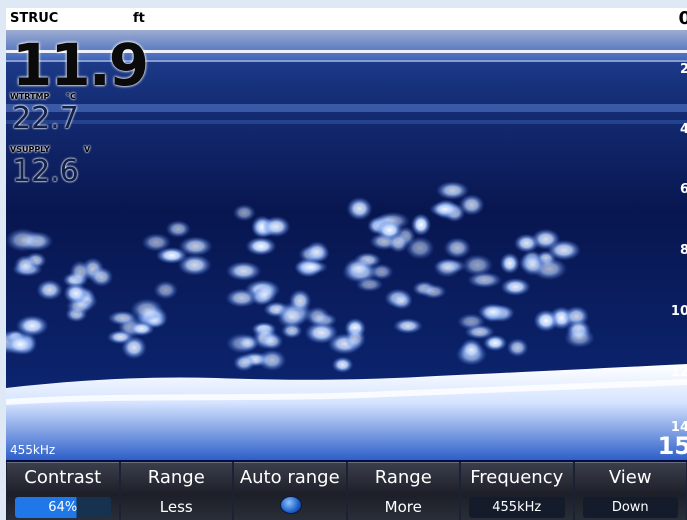 The width and height of the screenshot is (687, 520). I want to click on depth-scale-mark: 8, so click(683, 250).